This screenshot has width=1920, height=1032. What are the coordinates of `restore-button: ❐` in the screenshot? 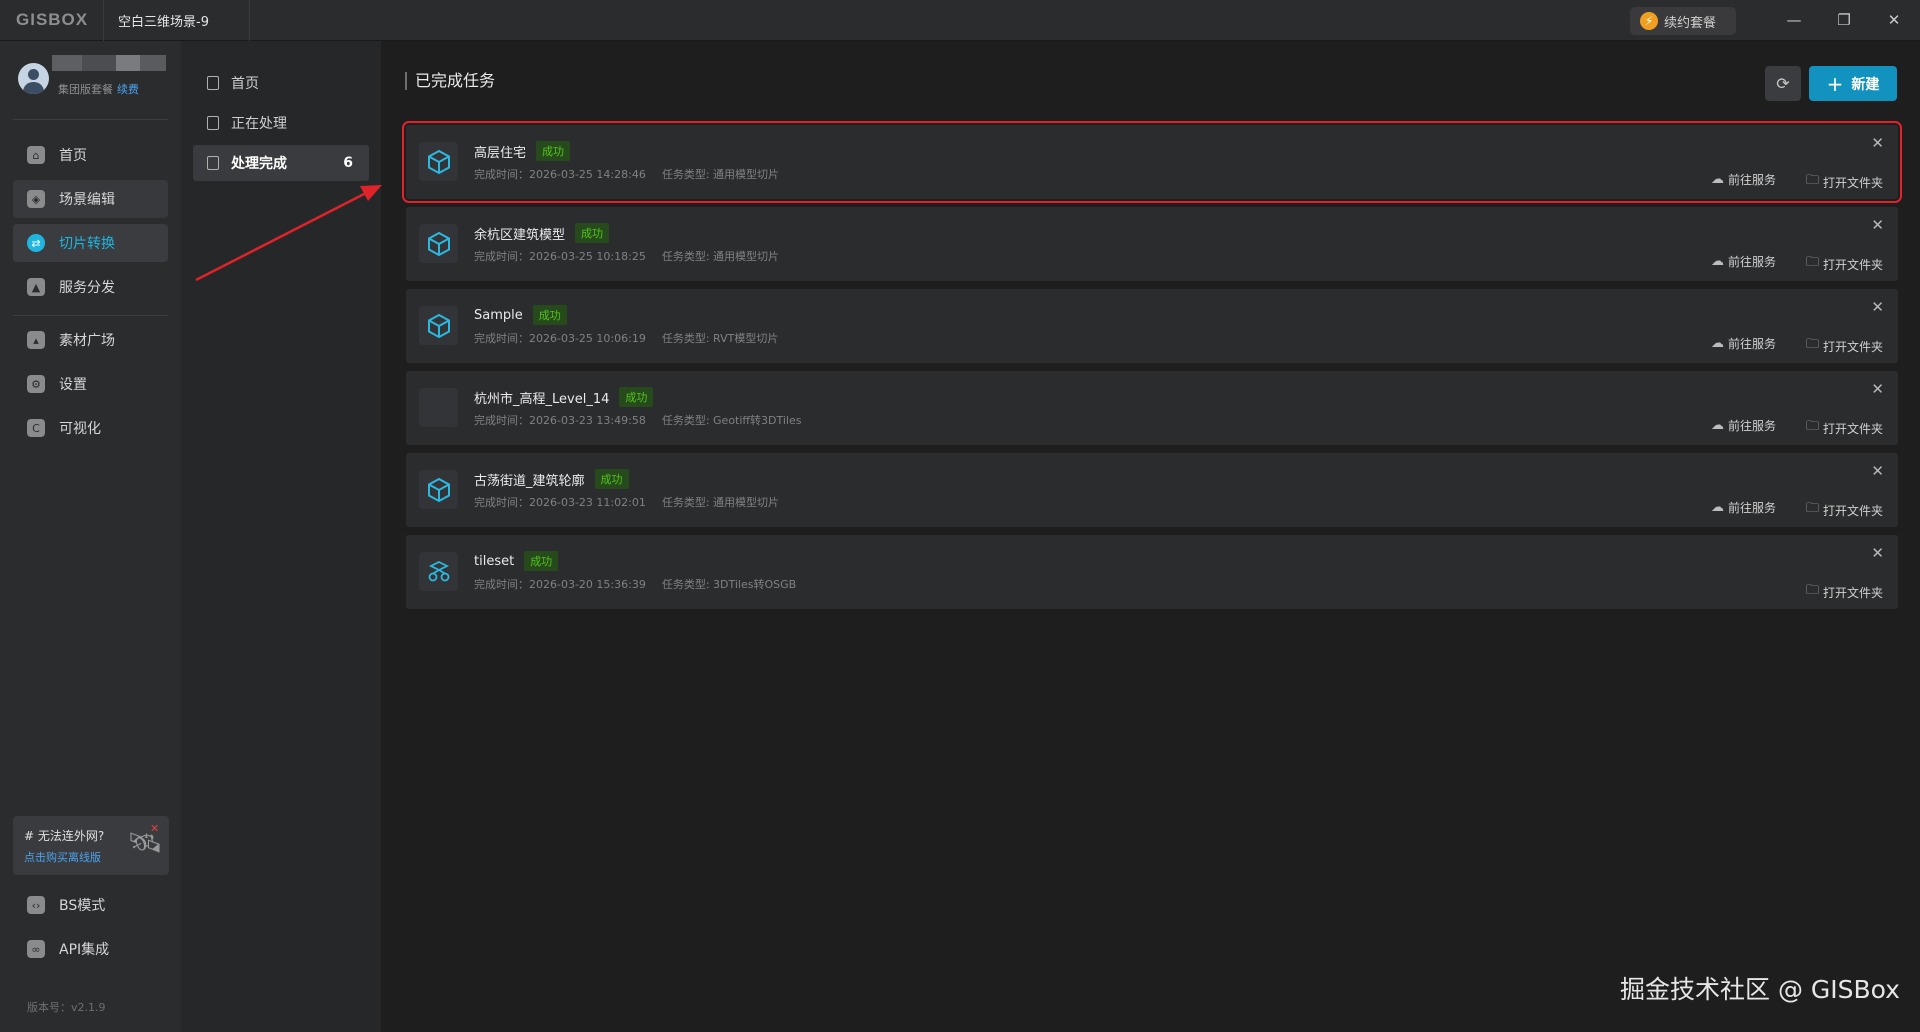 It's located at (1844, 20).